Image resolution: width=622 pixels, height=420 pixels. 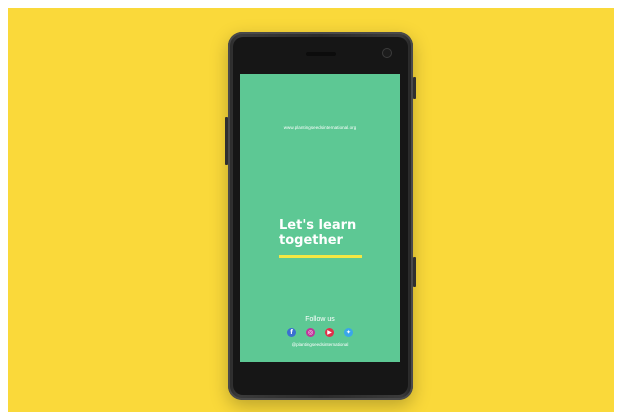 I want to click on phone-side-button-left, so click(x=226, y=141).